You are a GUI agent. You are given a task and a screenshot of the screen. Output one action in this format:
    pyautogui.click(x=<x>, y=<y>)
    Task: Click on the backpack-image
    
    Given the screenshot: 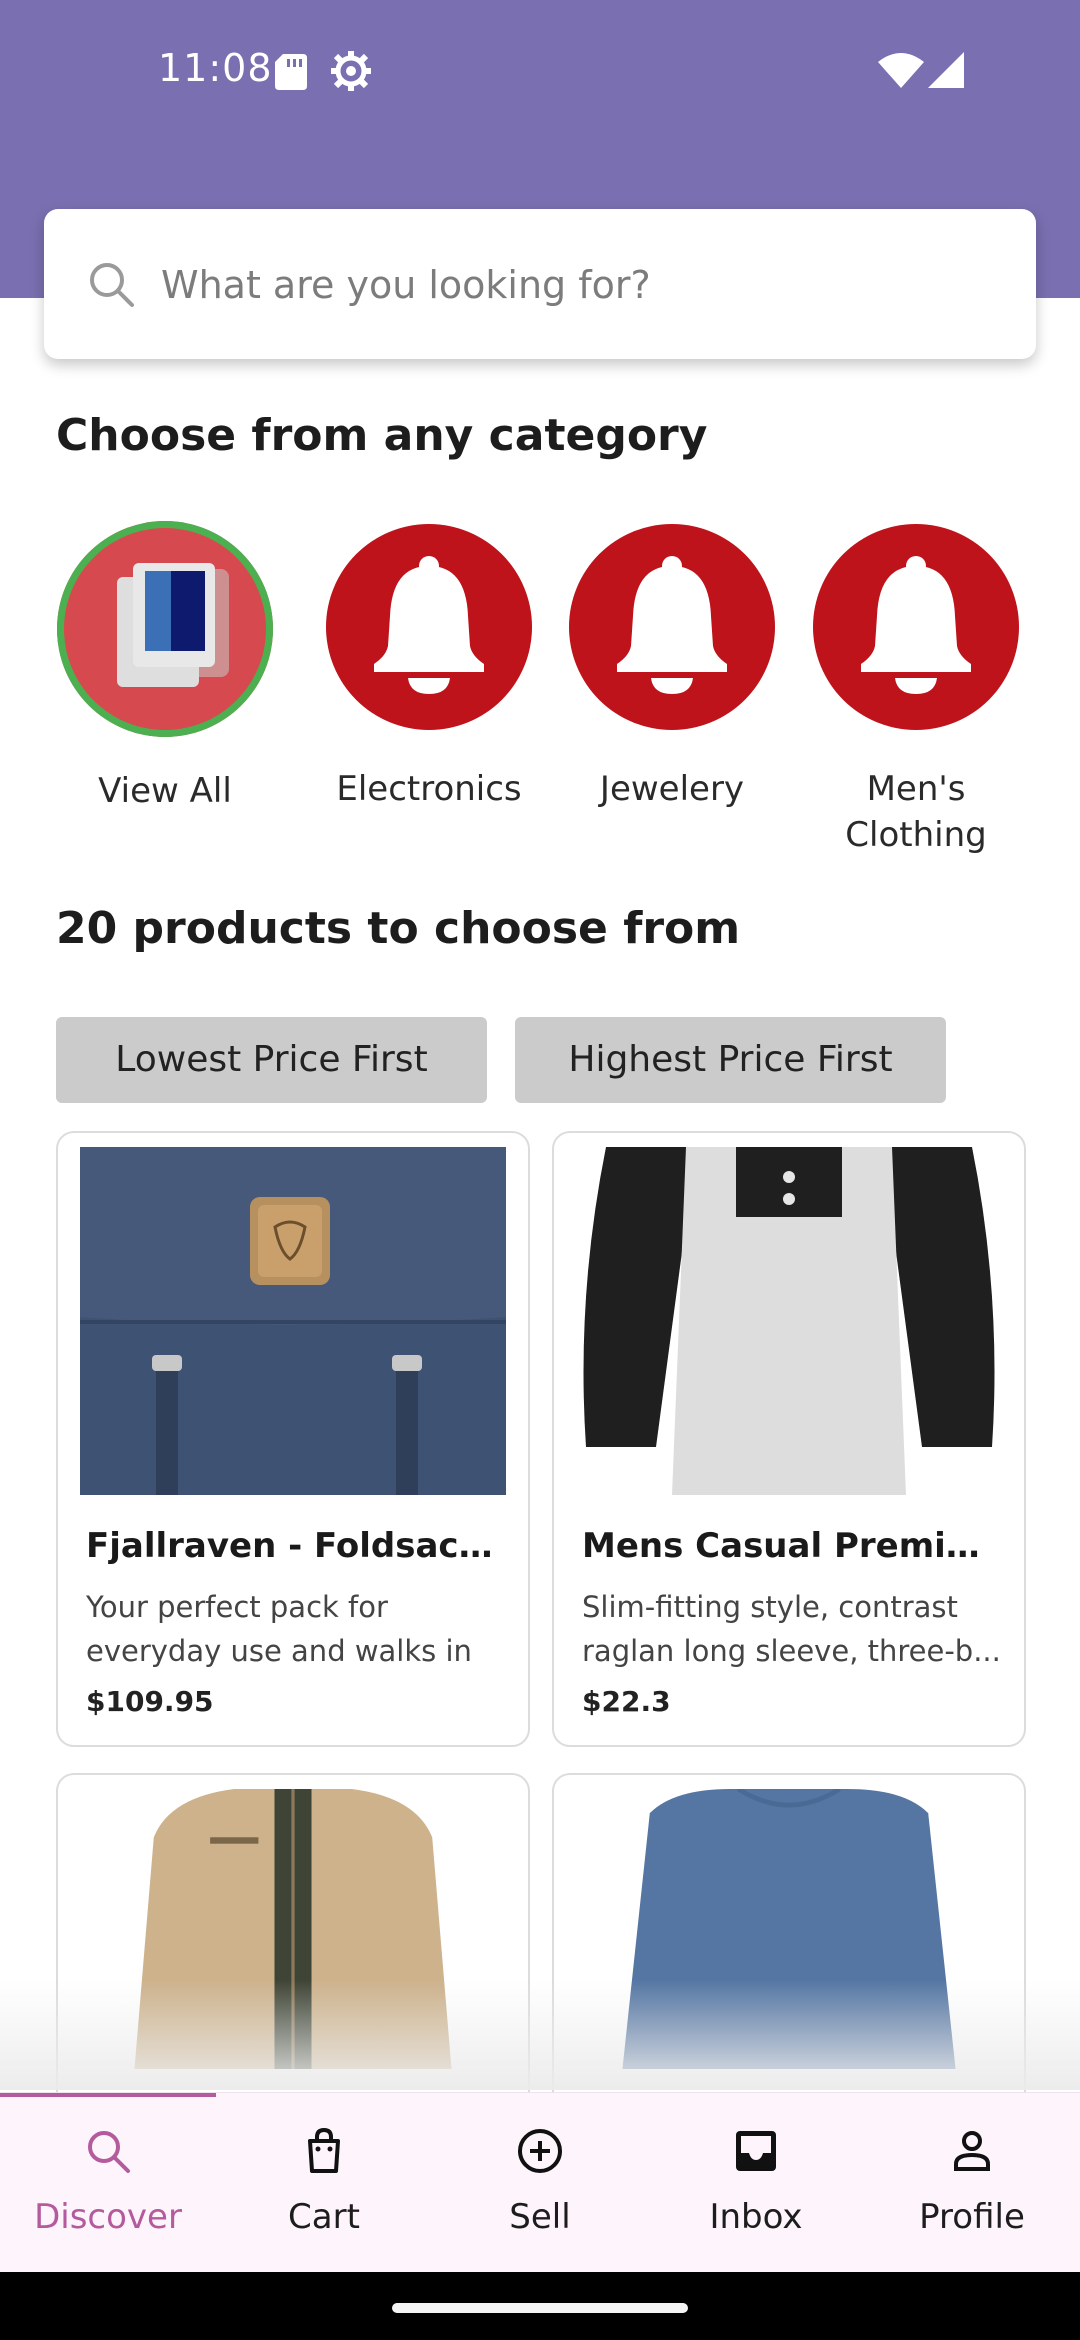 What is the action you would take?
    pyautogui.click(x=293, y=1321)
    